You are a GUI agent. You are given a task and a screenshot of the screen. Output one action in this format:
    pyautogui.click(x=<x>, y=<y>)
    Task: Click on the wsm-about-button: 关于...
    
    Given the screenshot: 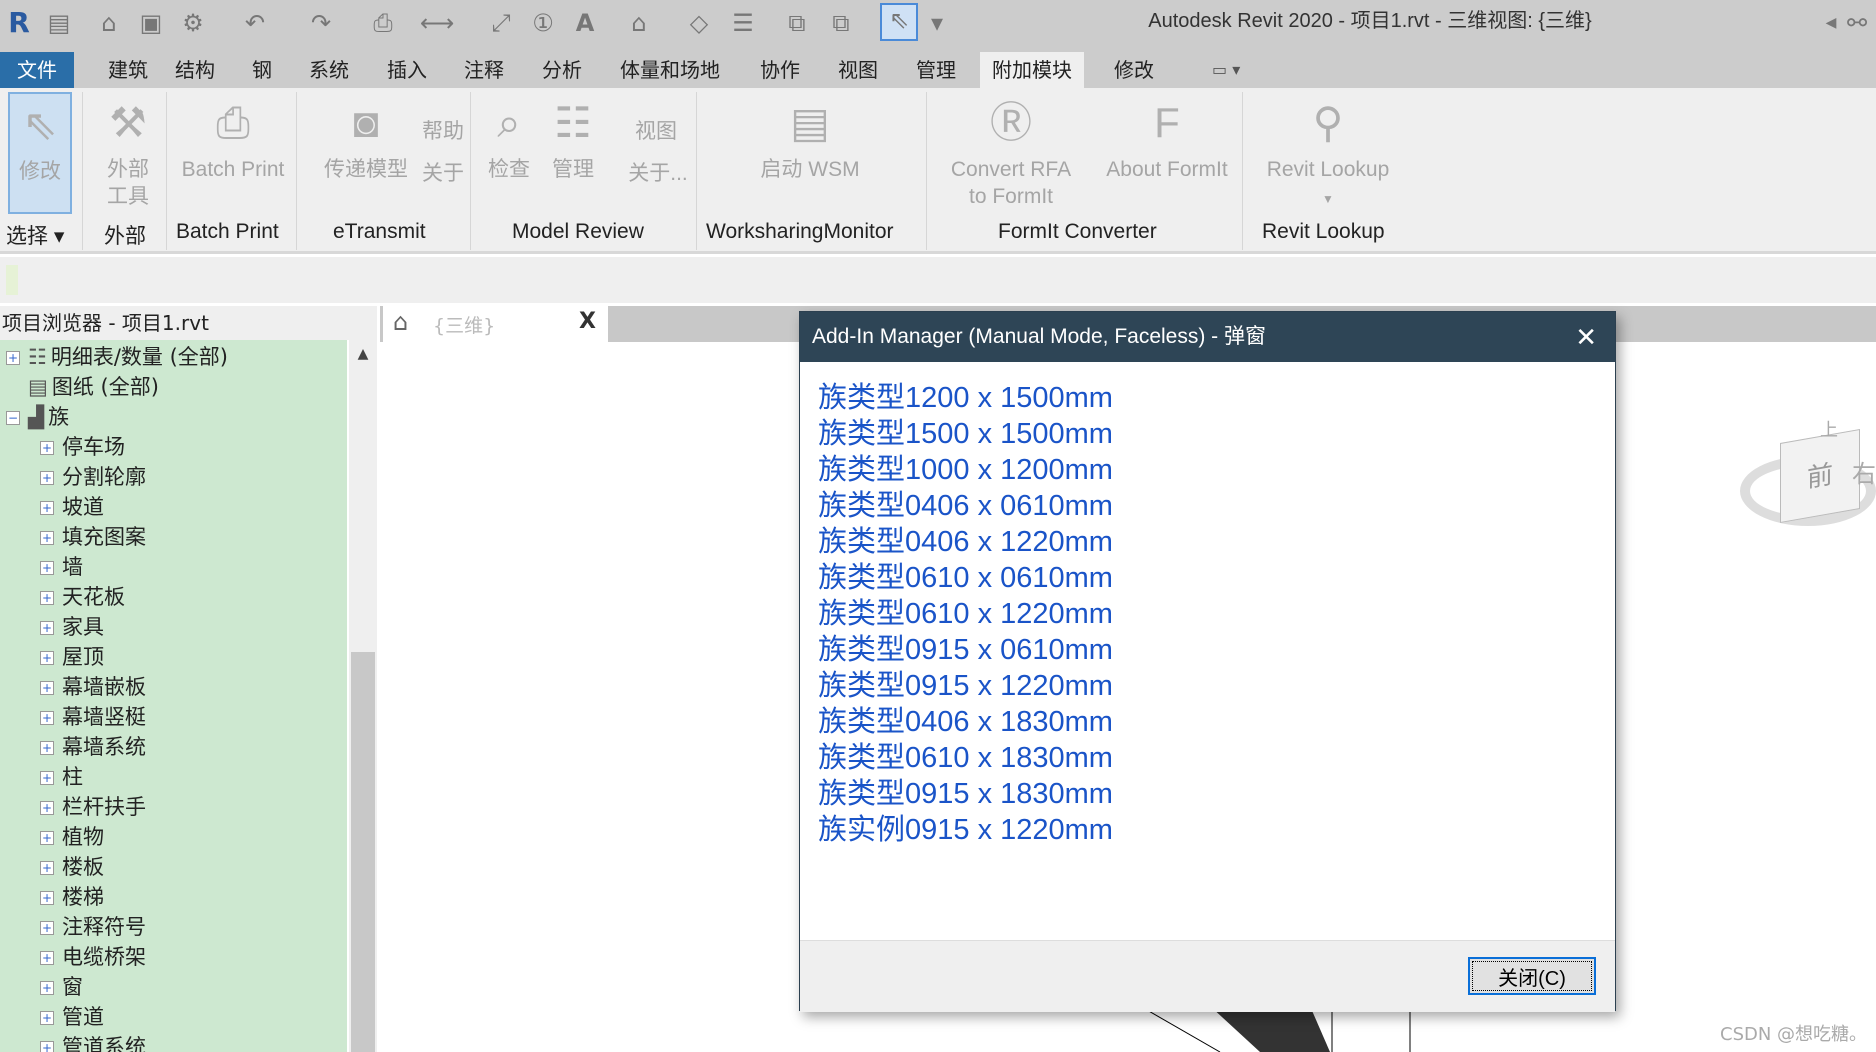 What is the action you would take?
    pyautogui.click(x=658, y=173)
    